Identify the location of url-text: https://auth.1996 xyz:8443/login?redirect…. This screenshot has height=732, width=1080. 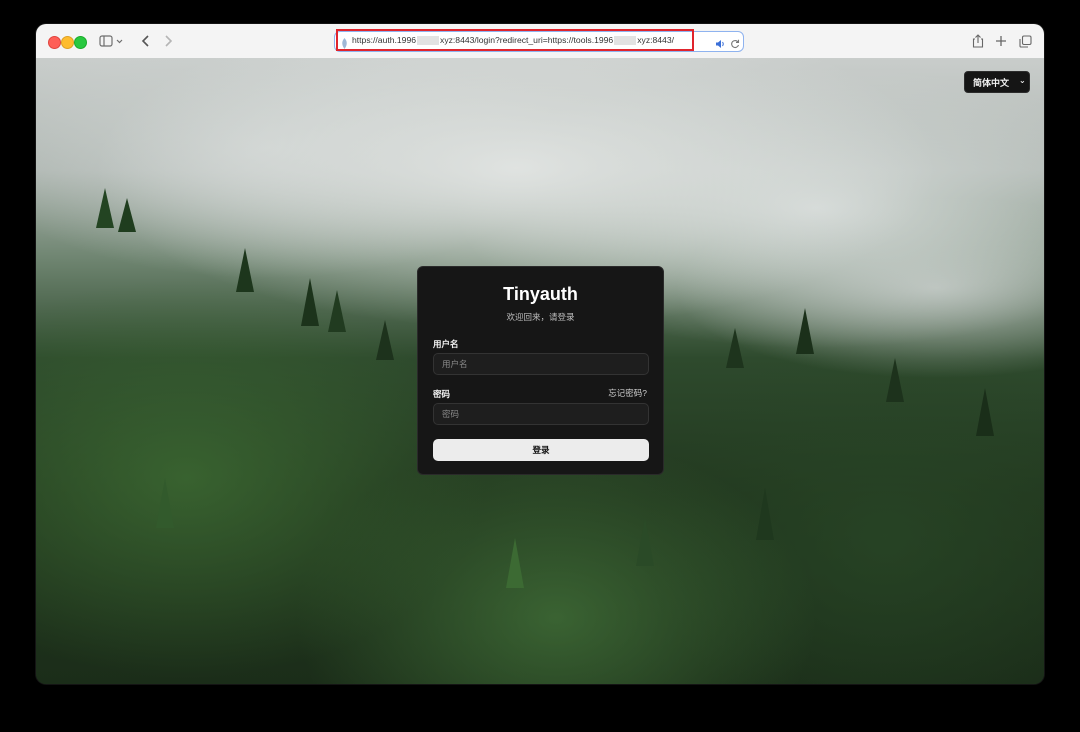
(513, 40).